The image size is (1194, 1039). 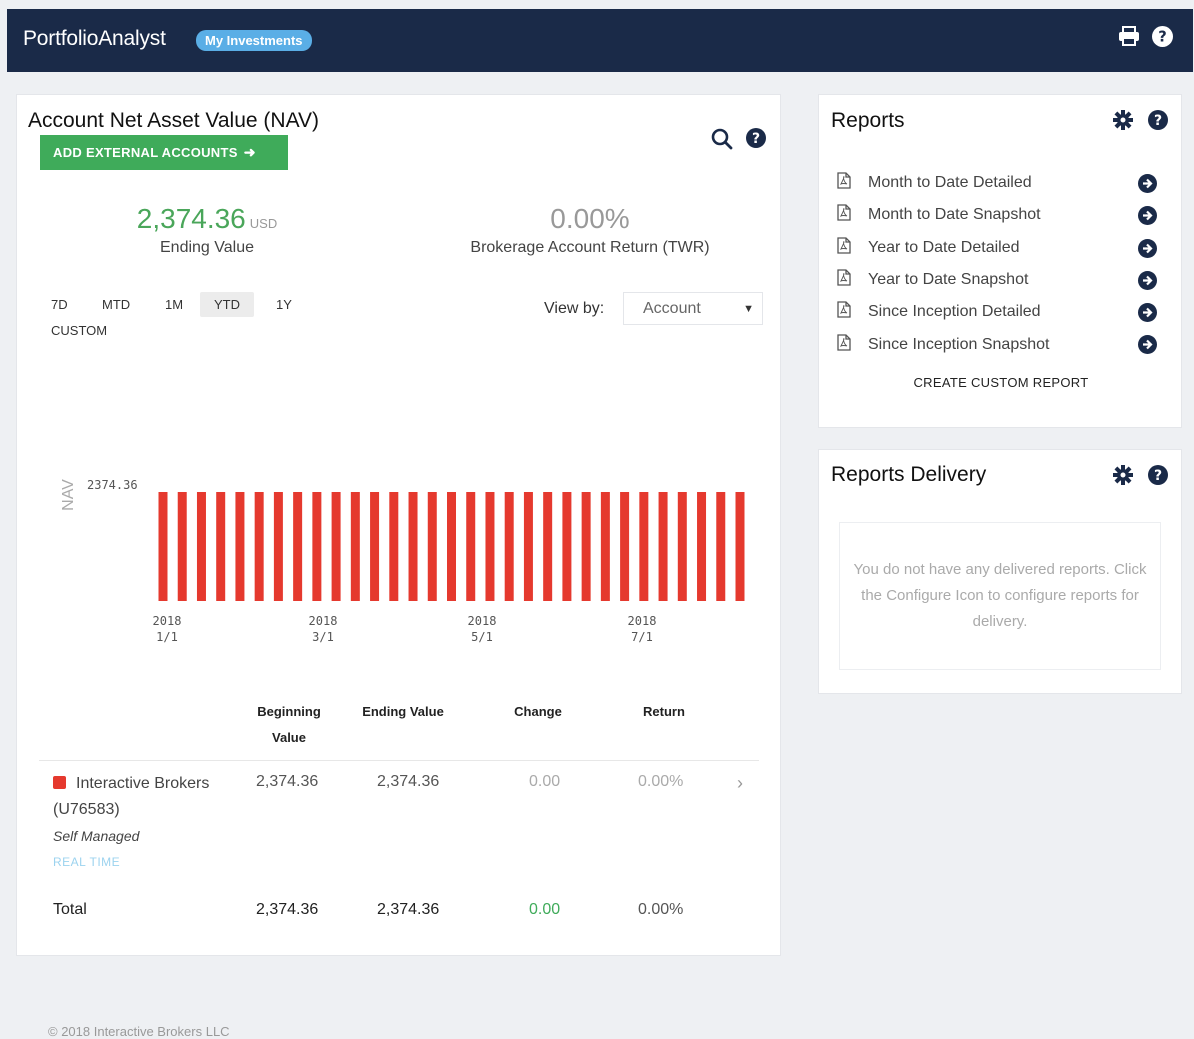 What do you see at coordinates (289, 724) in the screenshot?
I see `col-beginning-value: Beginning Value` at bounding box center [289, 724].